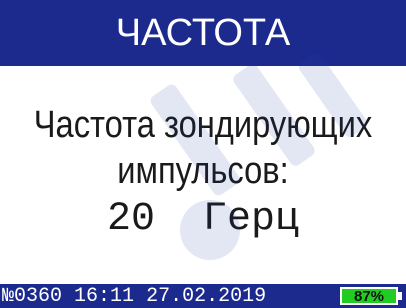 The width and height of the screenshot is (406, 308). I want to click on battery-indicator: 87%, so click(369, 296).